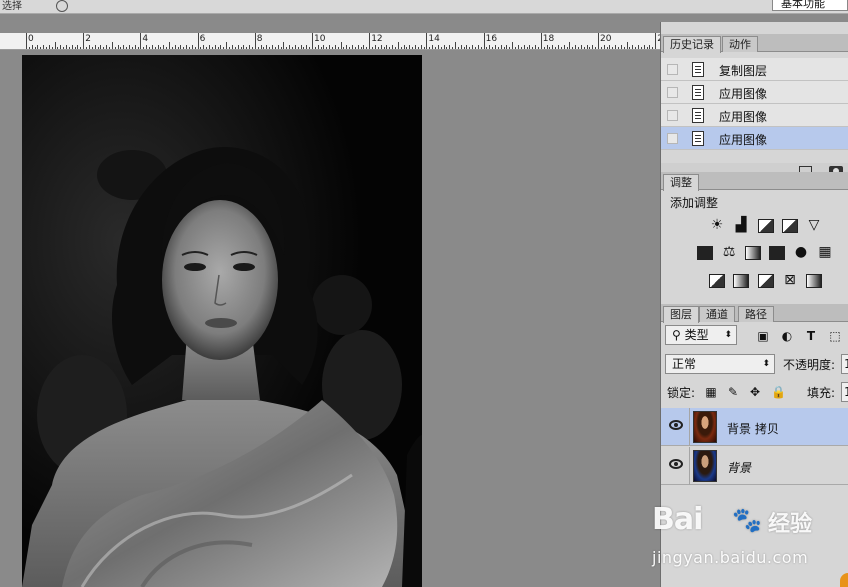 This screenshot has height=587, width=848. Describe the element at coordinates (810, 5) in the screenshot. I see `workspace-select: 基本功能` at that location.